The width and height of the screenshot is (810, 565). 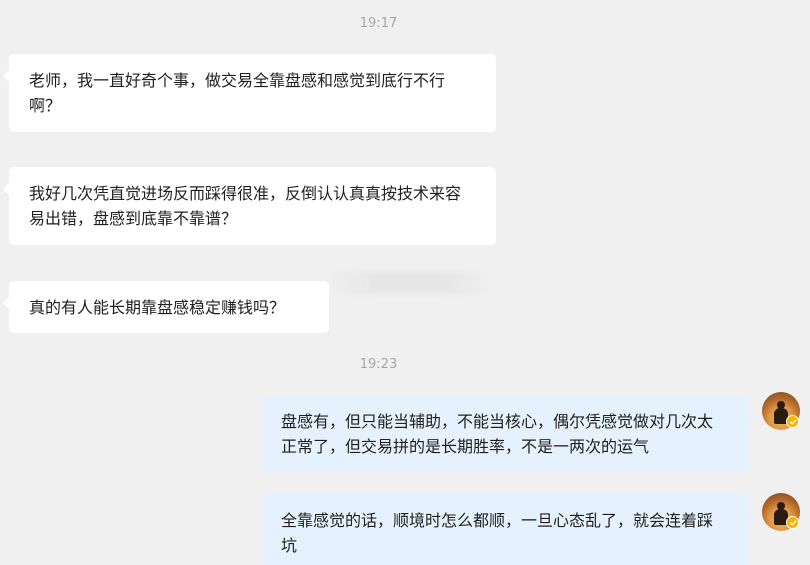 I want to click on incoming-message: 老师，我一直好奇个事，做交易全靠盘感和感觉到底行不行啊？, so click(x=249, y=93).